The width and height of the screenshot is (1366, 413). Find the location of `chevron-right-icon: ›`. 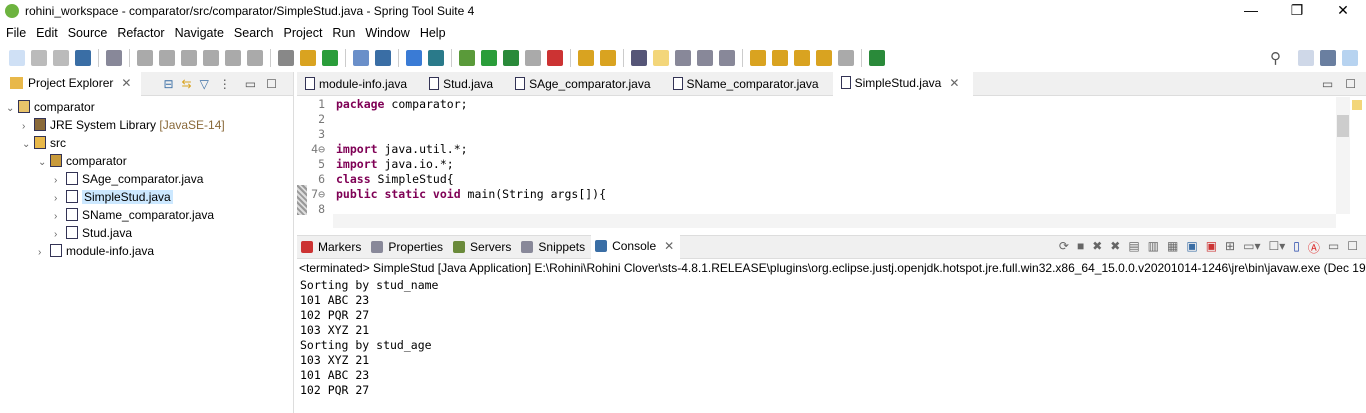

chevron-right-icon: › is located at coordinates (44, 253).